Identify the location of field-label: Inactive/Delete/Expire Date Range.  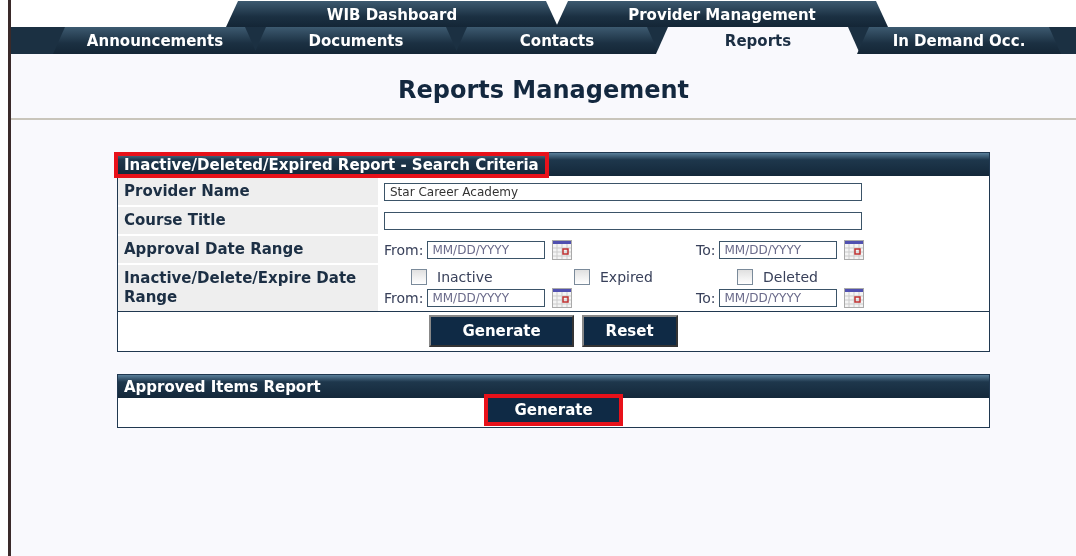
(248, 288).